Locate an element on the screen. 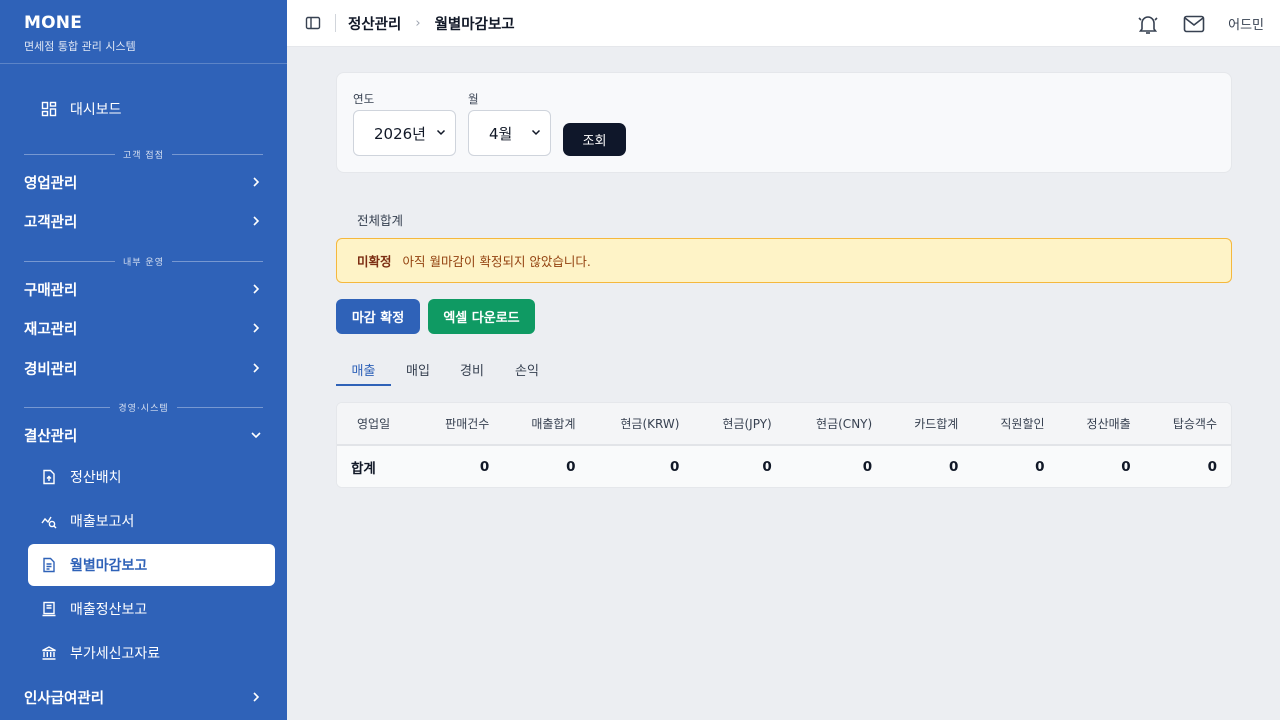 Image resolution: width=1280 pixels, height=720 pixels. sidebar-item-label: 매출보고서 is located at coordinates (102, 522).